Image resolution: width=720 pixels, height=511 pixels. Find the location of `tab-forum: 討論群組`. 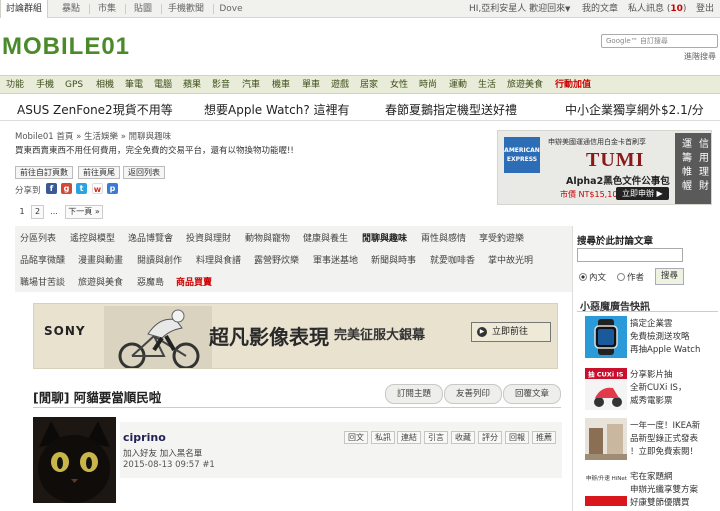

tab-forum: 討論群組 is located at coordinates (24, 9).